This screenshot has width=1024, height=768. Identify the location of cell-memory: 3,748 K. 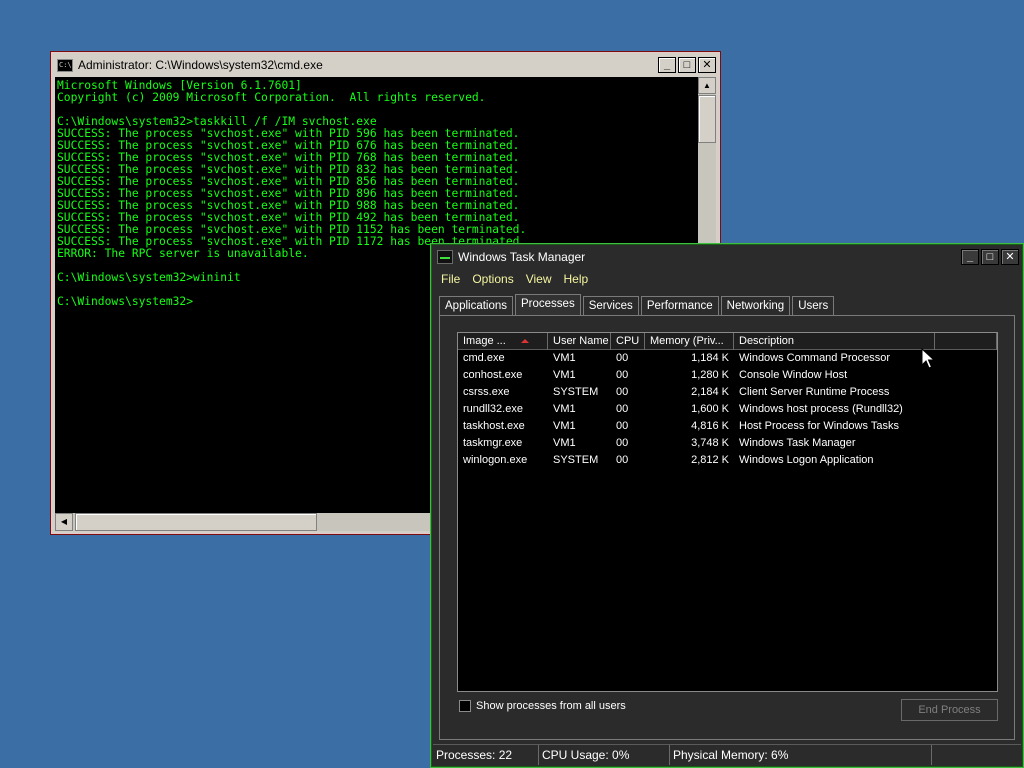
(710, 443).